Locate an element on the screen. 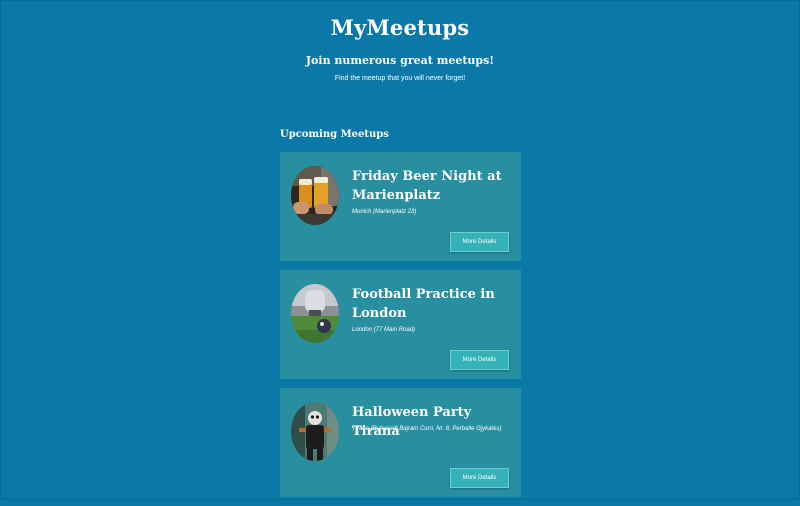 This screenshot has width=800, height=506. page-subtitle: Join numerous great meetups! is located at coordinates (400, 60).